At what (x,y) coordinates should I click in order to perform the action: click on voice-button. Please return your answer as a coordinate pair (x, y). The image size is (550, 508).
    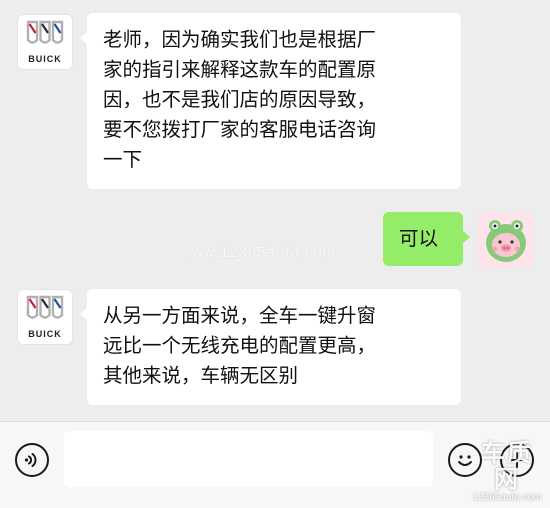
    Looking at the image, I should click on (32, 460).